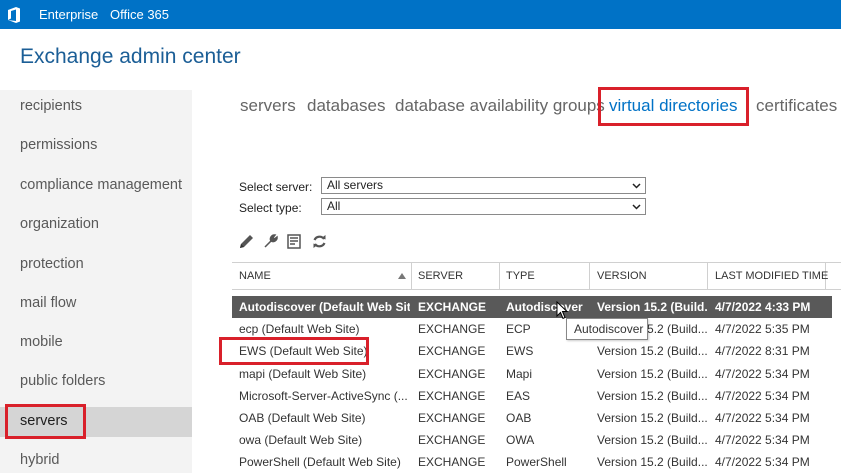  What do you see at coordinates (520, 351) in the screenshot?
I see `table-cell: EWS` at bounding box center [520, 351].